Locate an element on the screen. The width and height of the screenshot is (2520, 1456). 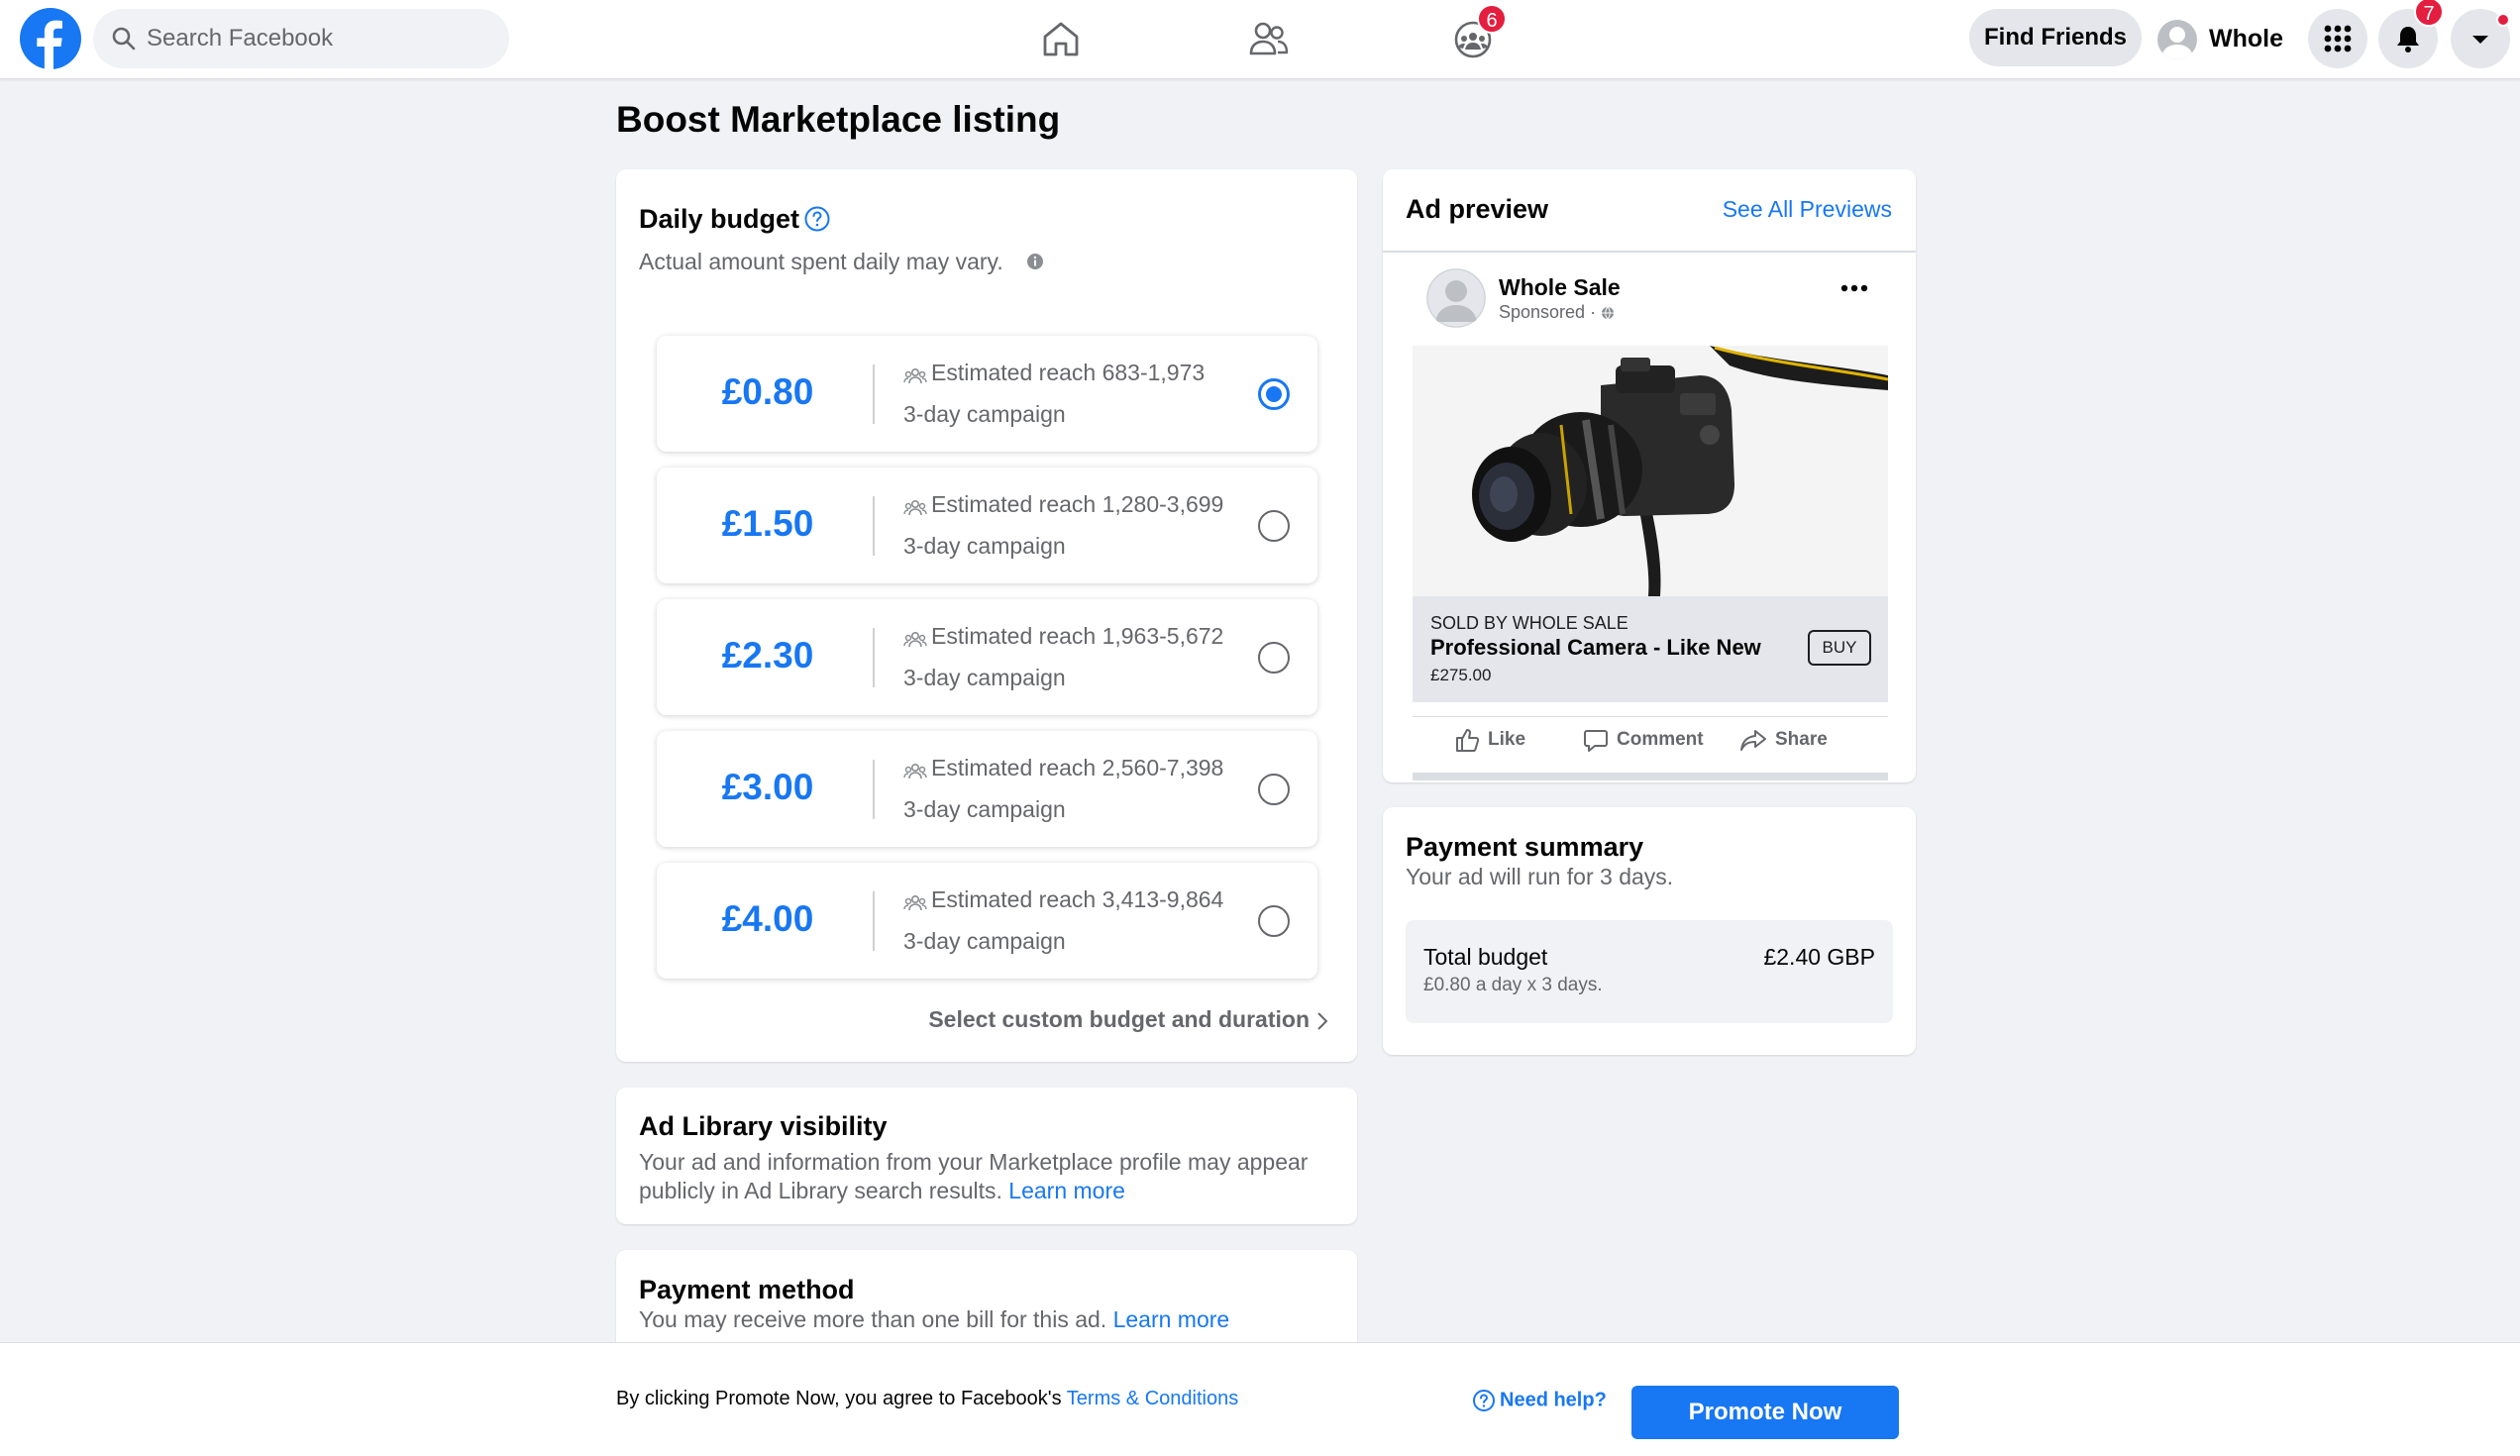
budget-option-price: £3.00 is located at coordinates (767, 787).